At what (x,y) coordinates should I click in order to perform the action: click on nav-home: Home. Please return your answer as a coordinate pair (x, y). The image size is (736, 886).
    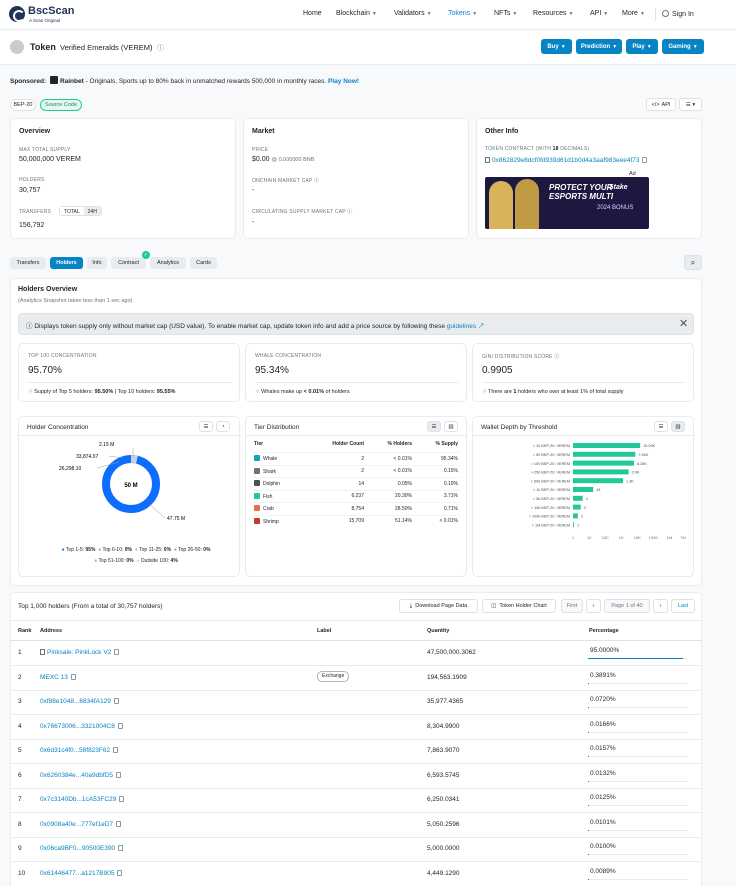
    Looking at the image, I should click on (312, 13).